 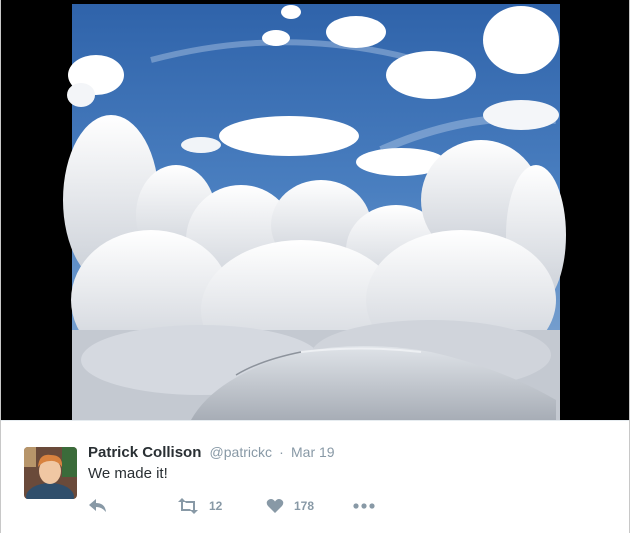 What do you see at coordinates (144, 452) in the screenshot?
I see `author-name: Patrick Collison` at bounding box center [144, 452].